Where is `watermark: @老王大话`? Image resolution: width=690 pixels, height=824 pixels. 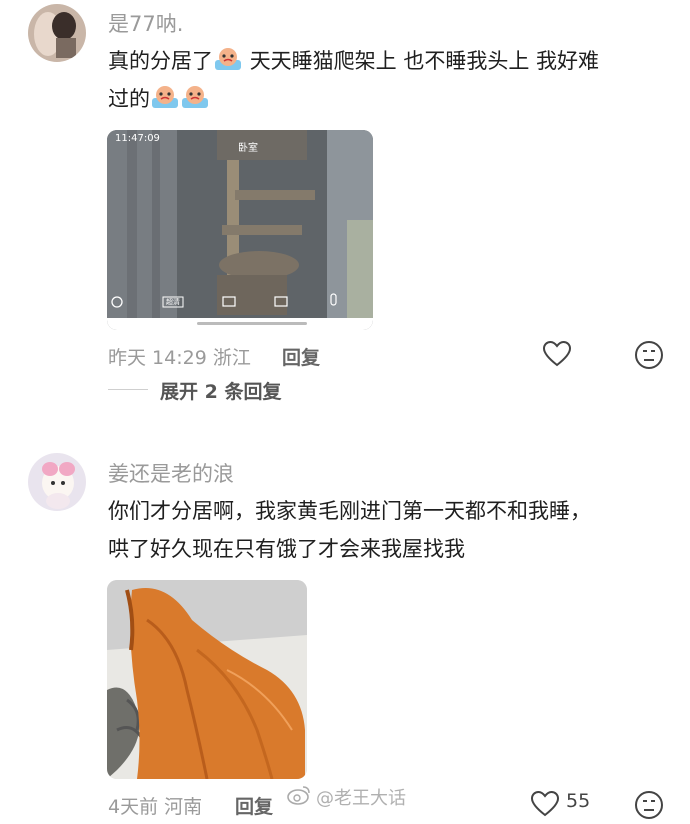
watermark: @老王大话 is located at coordinates (346, 797).